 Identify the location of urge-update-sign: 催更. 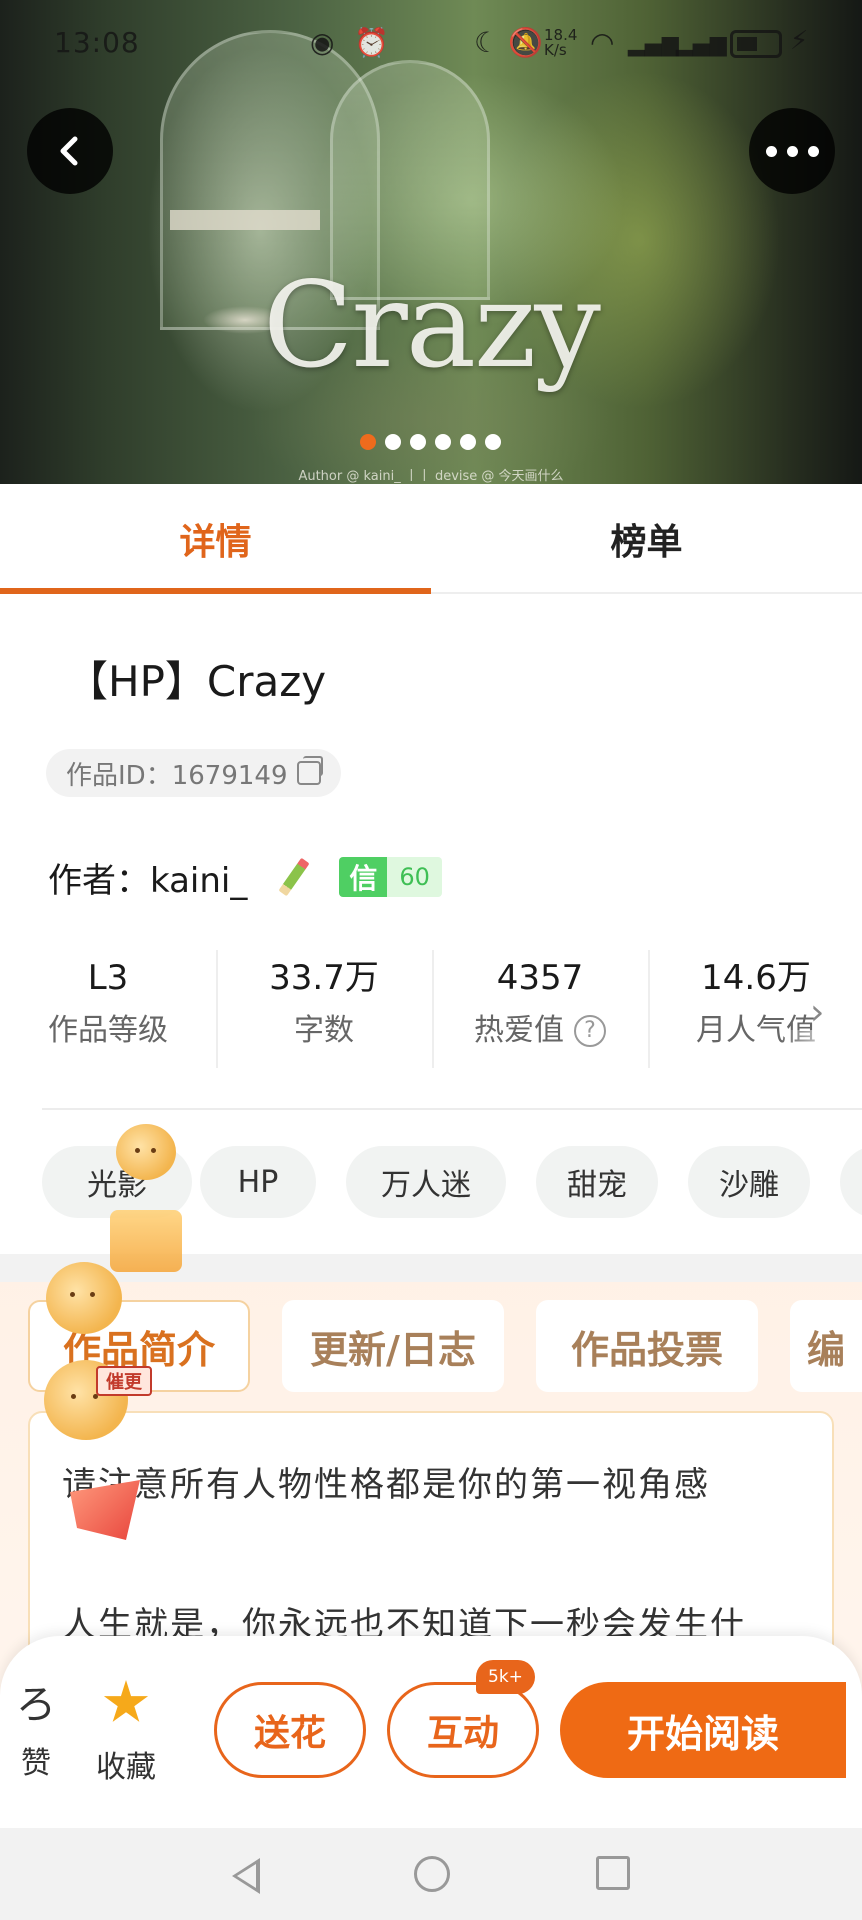
(124, 1381).